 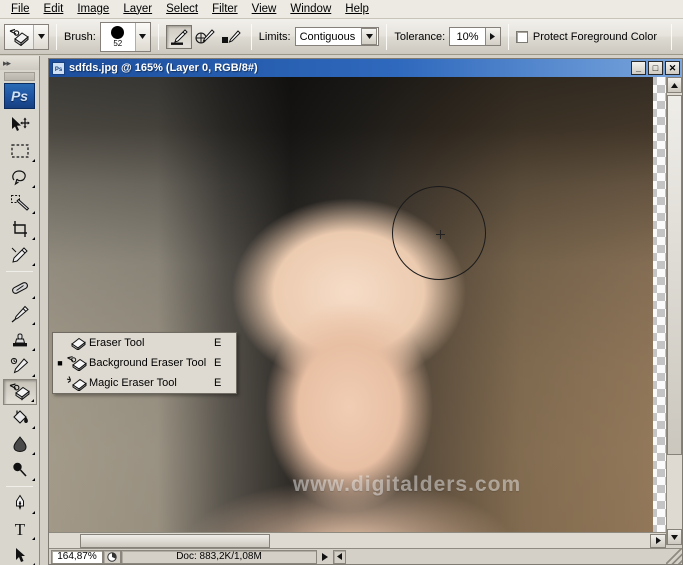 I want to click on history-brush-tool, so click(x=20, y=366).